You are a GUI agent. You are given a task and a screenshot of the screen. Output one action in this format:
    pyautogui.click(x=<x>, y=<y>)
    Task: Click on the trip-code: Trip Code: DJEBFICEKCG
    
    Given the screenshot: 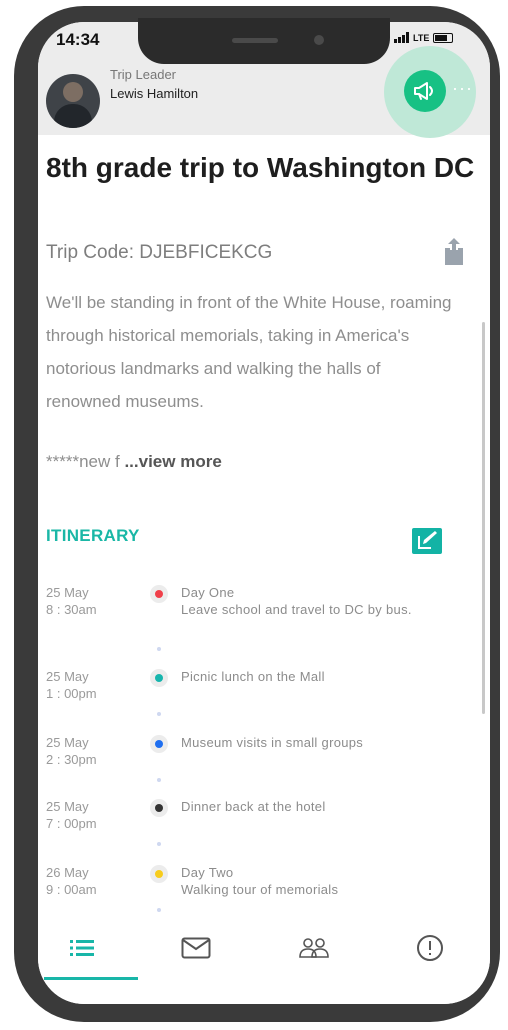 What is the action you would take?
    pyautogui.click(x=159, y=252)
    